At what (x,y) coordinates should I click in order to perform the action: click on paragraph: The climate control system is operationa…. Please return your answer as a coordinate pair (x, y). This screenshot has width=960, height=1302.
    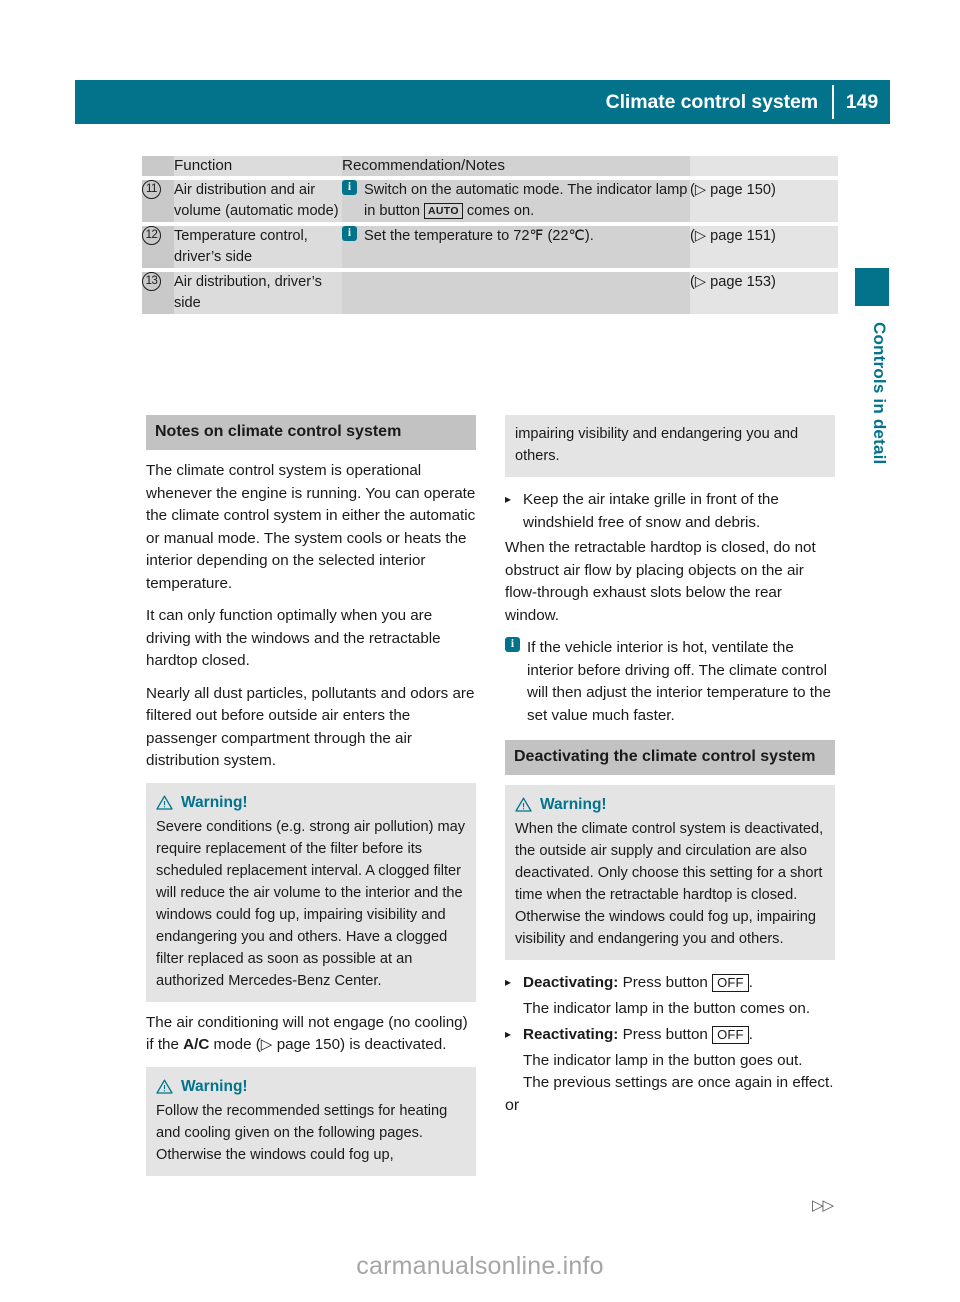
    Looking at the image, I should click on (311, 527).